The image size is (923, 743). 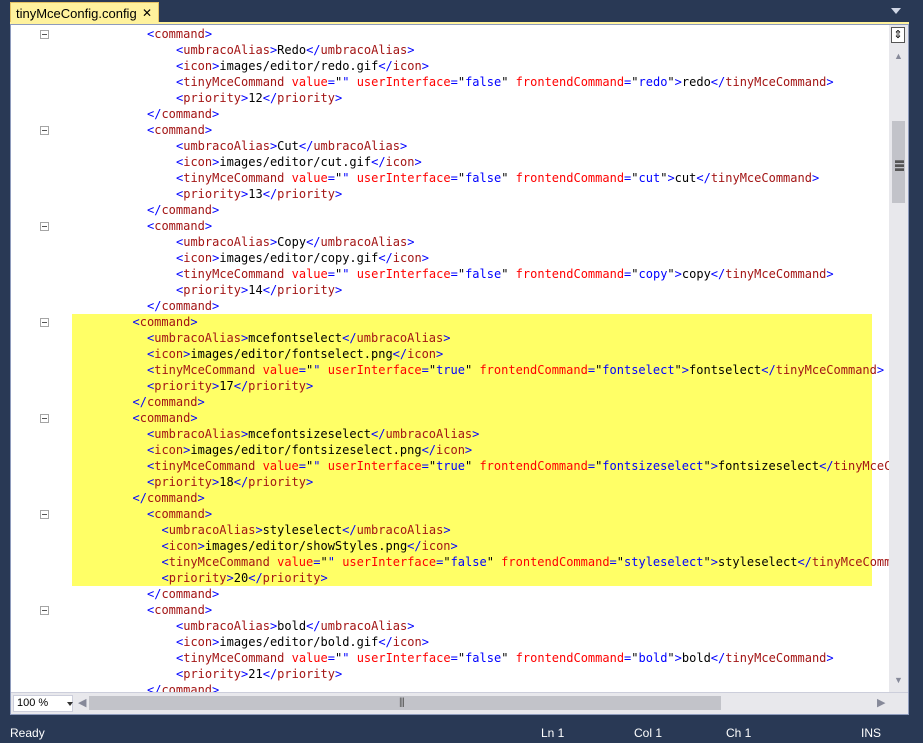 What do you see at coordinates (450, 98) in the screenshot?
I see `code-line: <priority>12</priority>` at bounding box center [450, 98].